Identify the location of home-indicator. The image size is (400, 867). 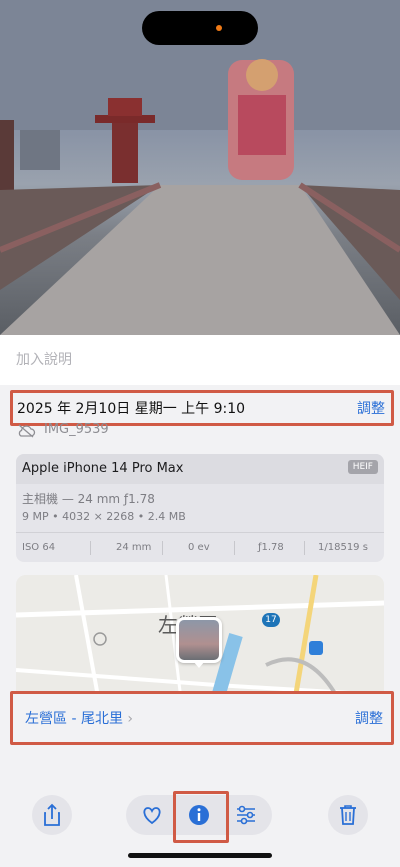
(200, 855).